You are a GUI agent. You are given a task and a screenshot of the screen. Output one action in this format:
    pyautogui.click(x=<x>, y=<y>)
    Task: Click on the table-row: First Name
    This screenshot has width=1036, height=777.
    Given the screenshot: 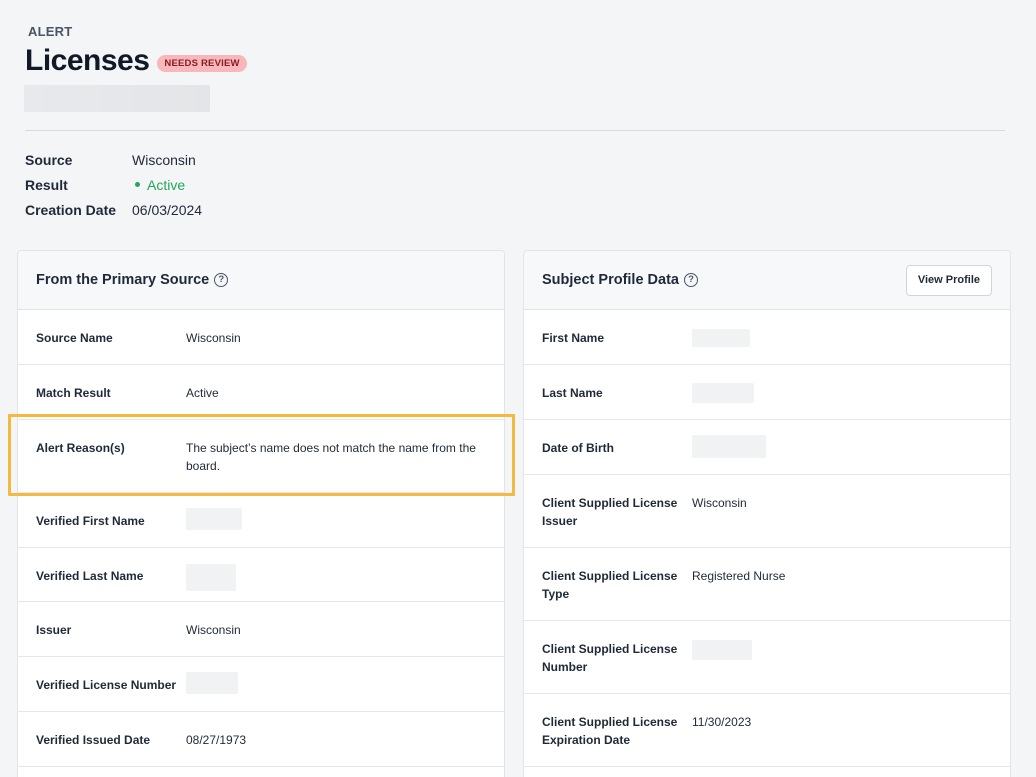 What is the action you would take?
    pyautogui.click(x=767, y=337)
    